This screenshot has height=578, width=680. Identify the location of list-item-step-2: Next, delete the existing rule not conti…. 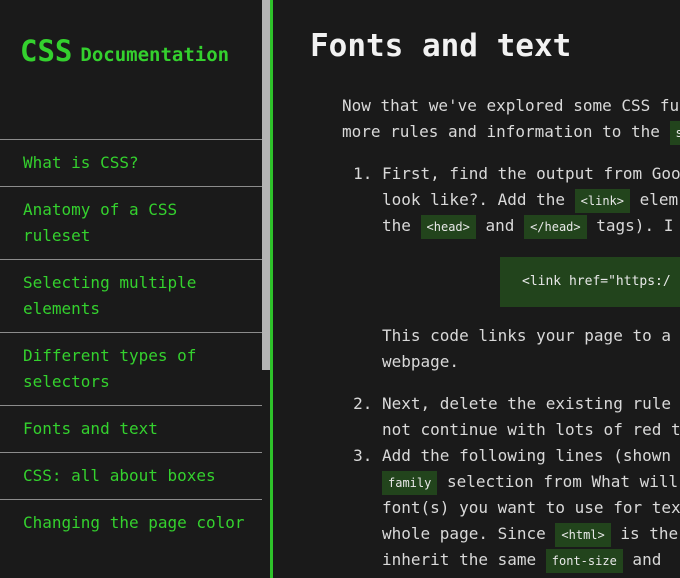
(531, 417).